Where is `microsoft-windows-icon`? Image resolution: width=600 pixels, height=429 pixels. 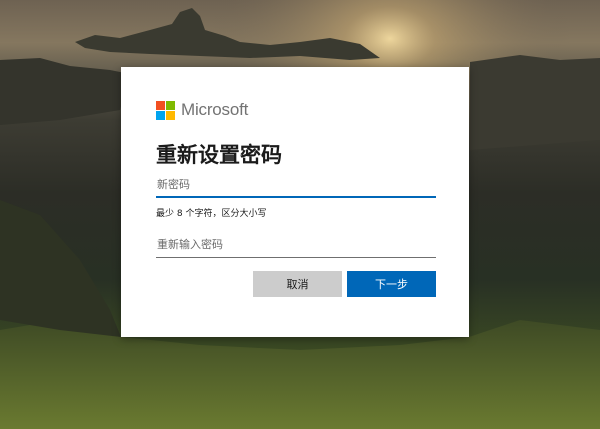
microsoft-windows-icon is located at coordinates (165, 110).